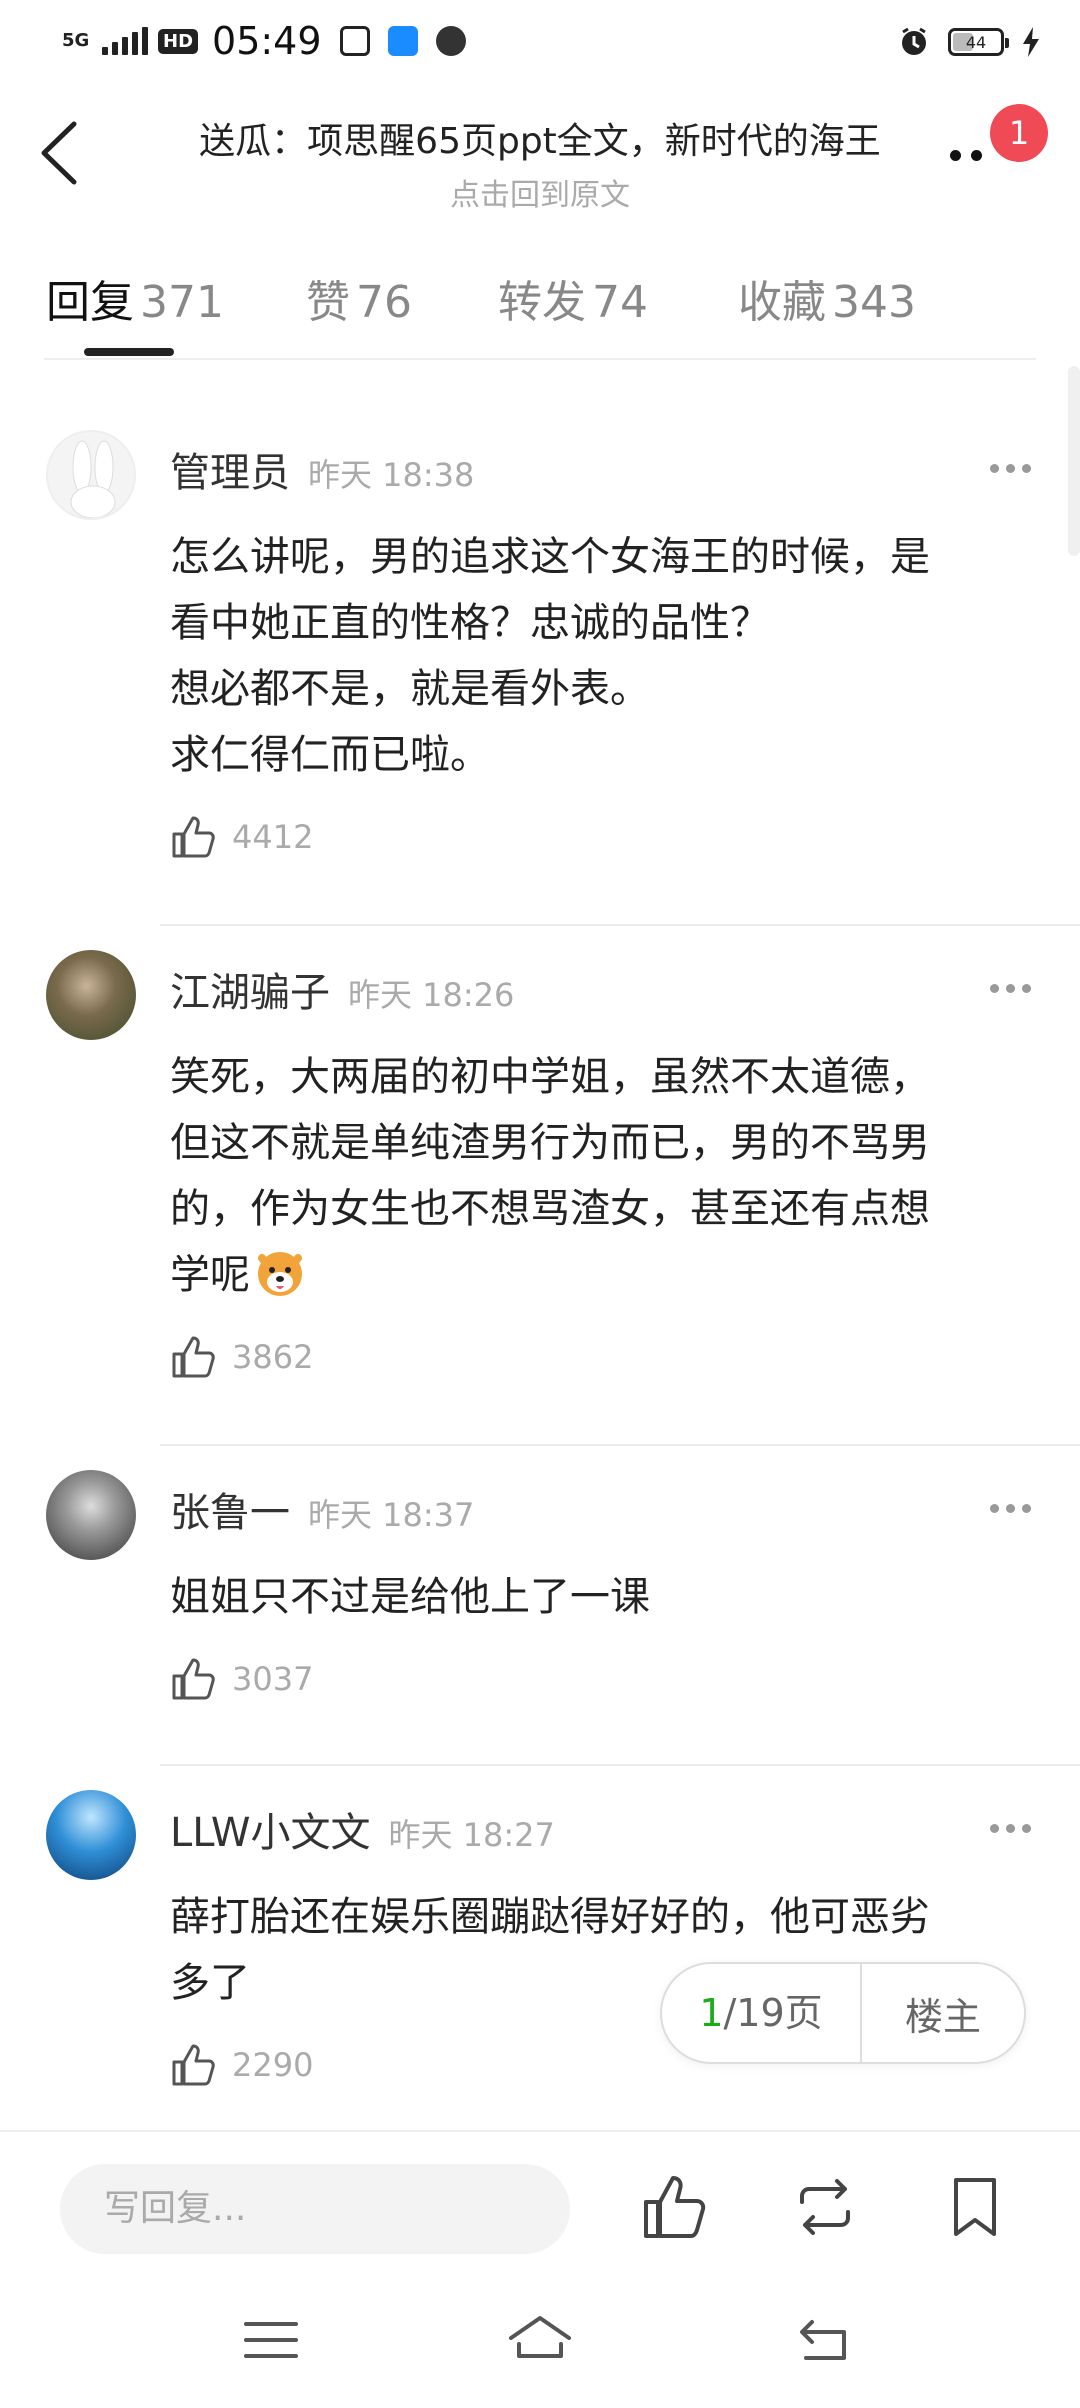 Image resolution: width=1080 pixels, height=2408 pixels. Describe the element at coordinates (391, 475) in the screenshot. I see `comment-time: 昨天 18:38` at that location.